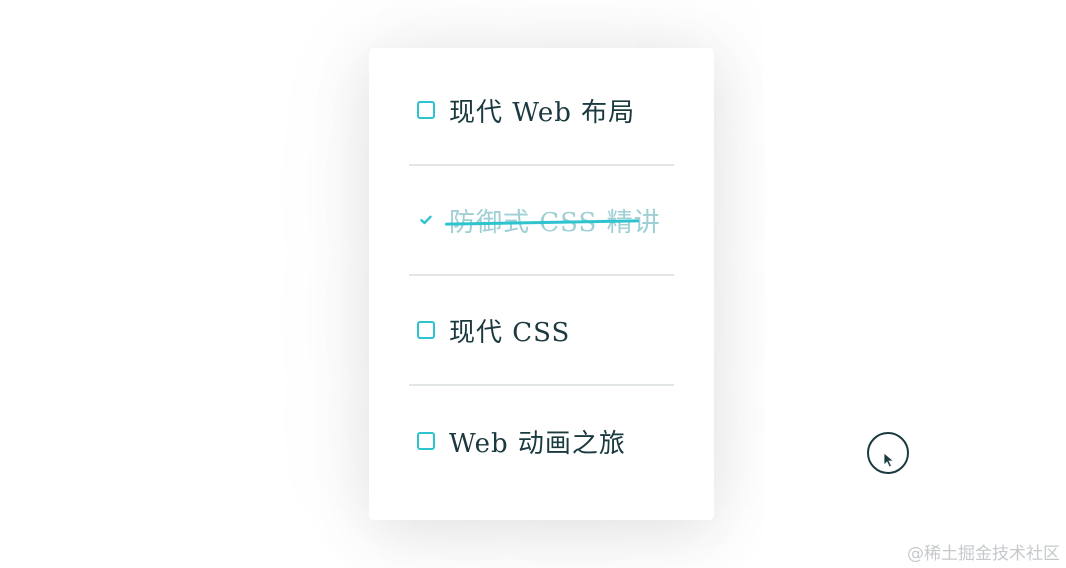 The height and width of the screenshot is (568, 1066). I want to click on todo-item-label: 现代 Web 布局, so click(542, 112).